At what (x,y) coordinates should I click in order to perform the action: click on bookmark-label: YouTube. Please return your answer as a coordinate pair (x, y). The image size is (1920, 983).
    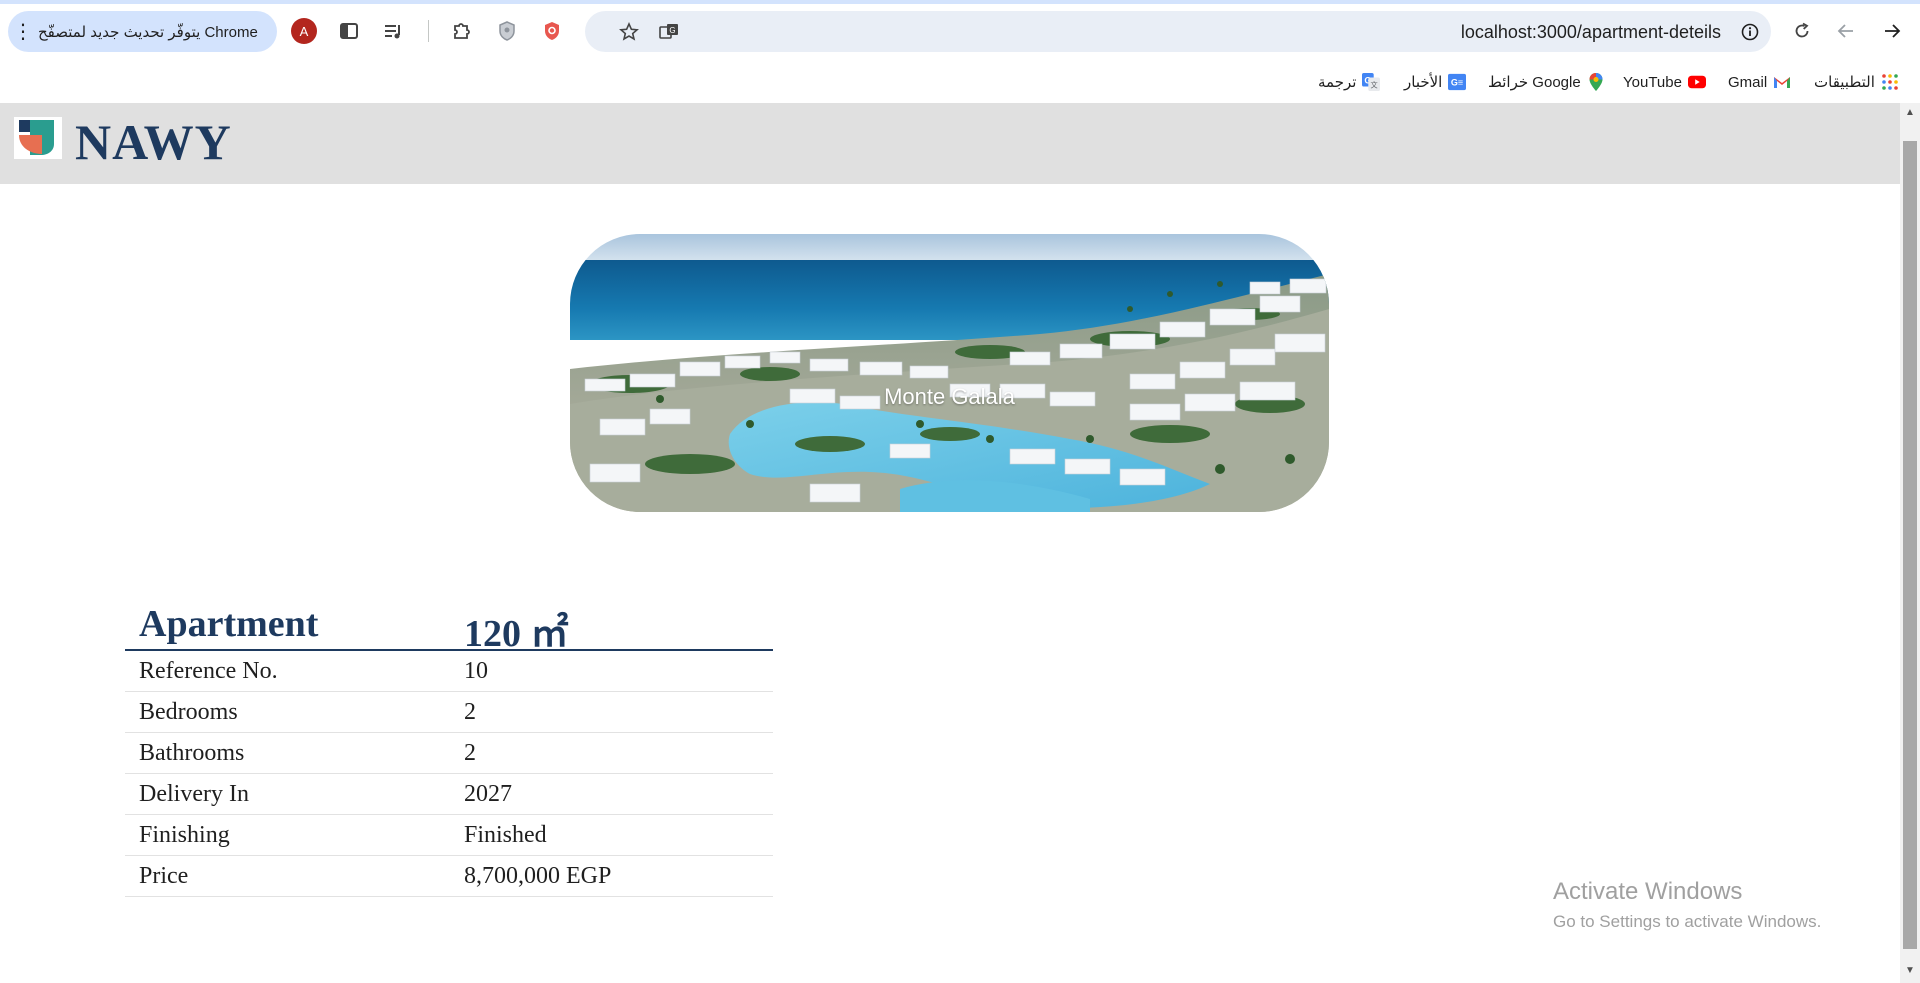
    Looking at the image, I should click on (1652, 82).